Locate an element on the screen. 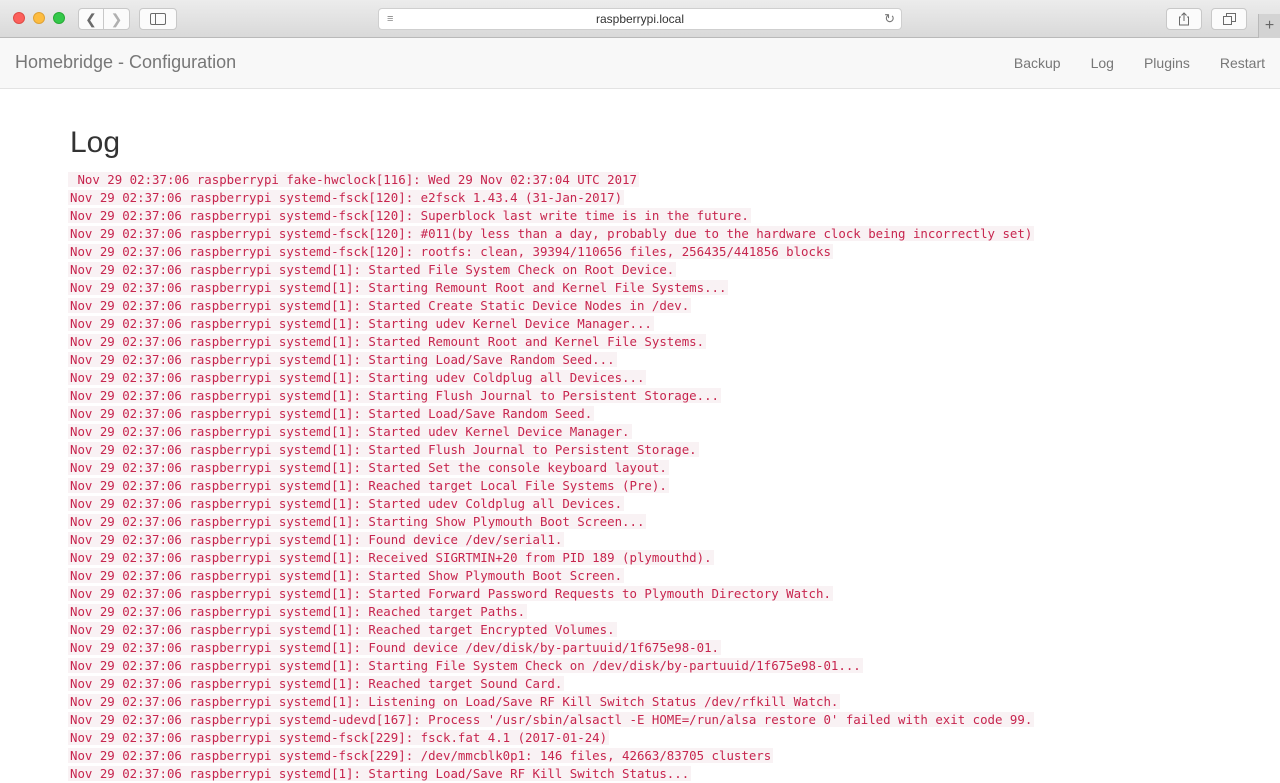 Image resolution: width=1280 pixels, height=783 pixels. tabs-icon is located at coordinates (1229, 19).